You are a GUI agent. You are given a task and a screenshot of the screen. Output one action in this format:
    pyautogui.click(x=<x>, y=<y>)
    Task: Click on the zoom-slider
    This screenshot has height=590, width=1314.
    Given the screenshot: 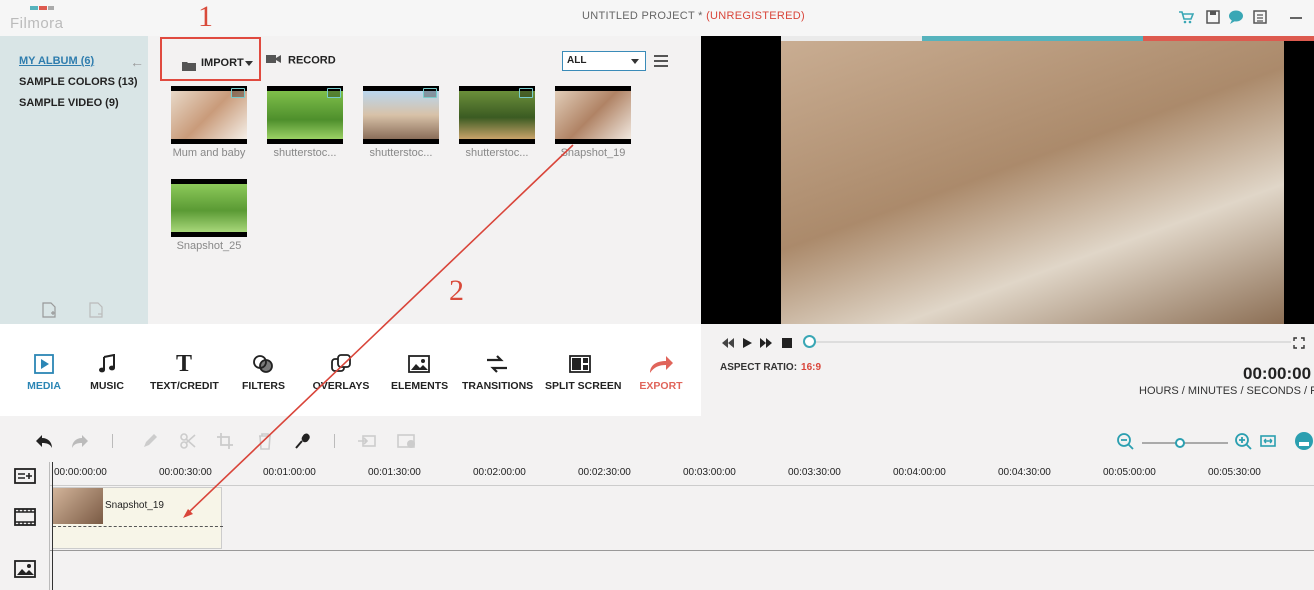 What is the action you would take?
    pyautogui.click(x=1185, y=443)
    